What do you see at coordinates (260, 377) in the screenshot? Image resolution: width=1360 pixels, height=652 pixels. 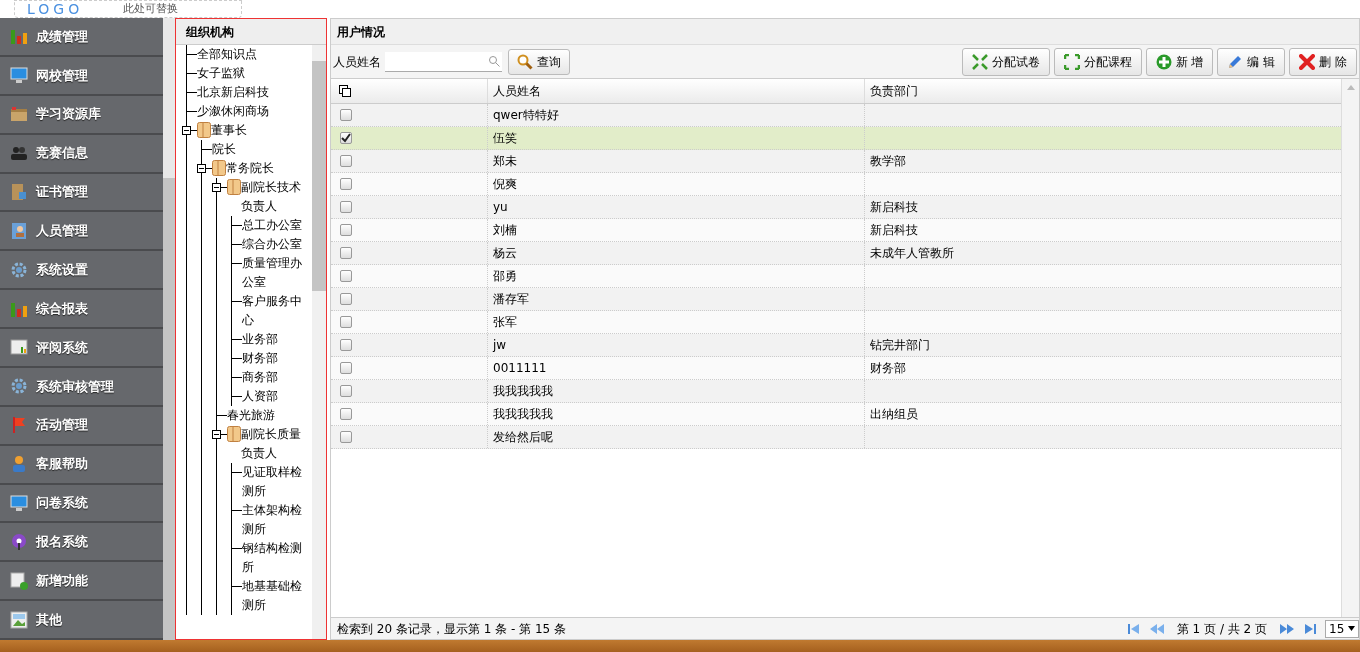 I see `tree-item: 商务部` at bounding box center [260, 377].